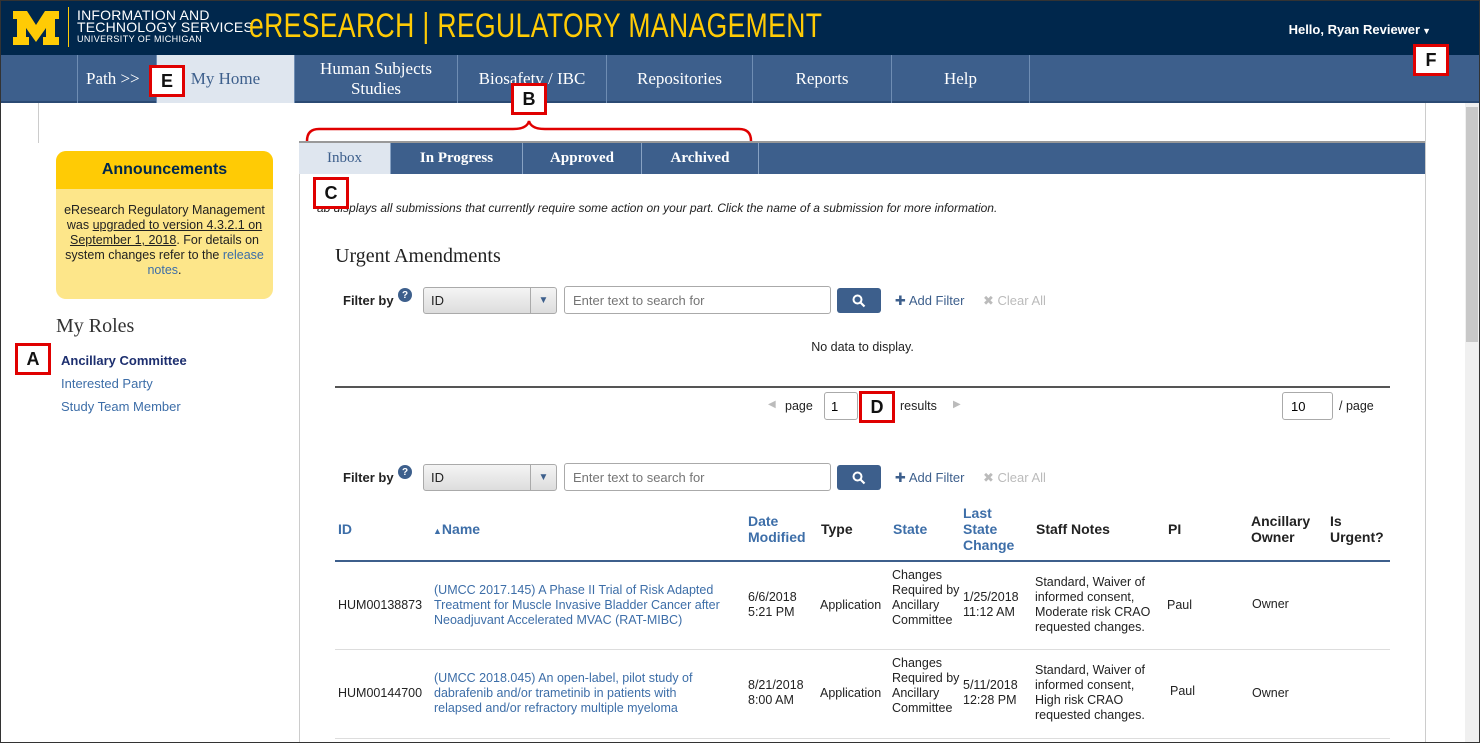 The width and height of the screenshot is (1480, 743). What do you see at coordinates (680, 79) in the screenshot?
I see `nav-item-repositories: Repositories` at bounding box center [680, 79].